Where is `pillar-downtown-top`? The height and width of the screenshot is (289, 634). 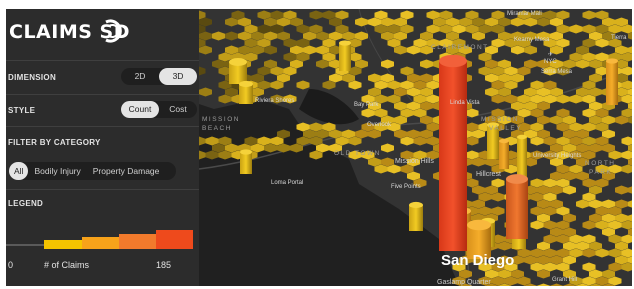 pillar-downtown-top is located at coordinates (453, 61).